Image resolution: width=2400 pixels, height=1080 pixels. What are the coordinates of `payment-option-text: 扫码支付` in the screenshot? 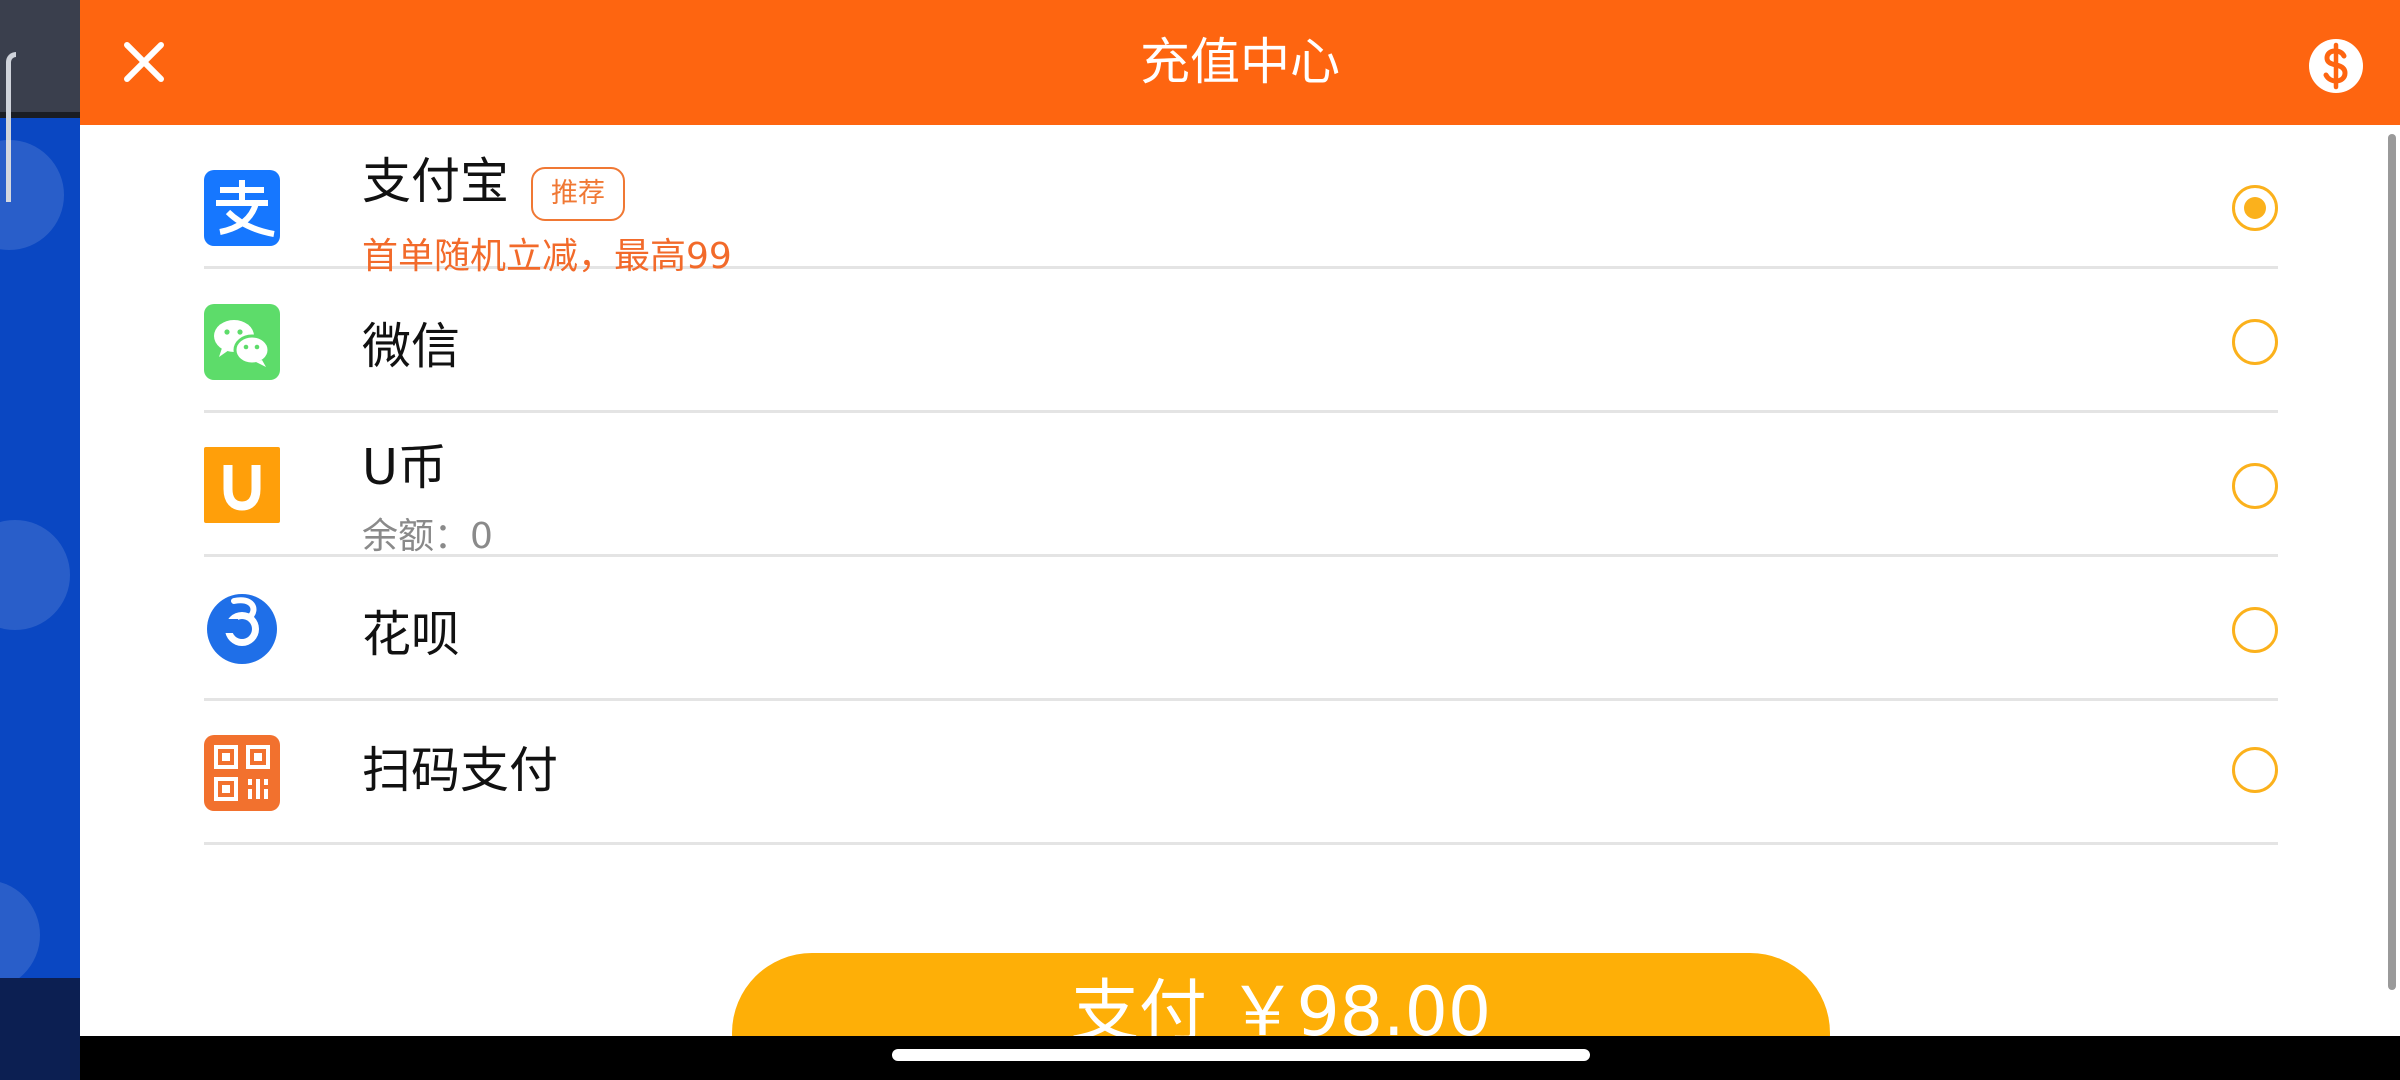 It's located at (460, 766).